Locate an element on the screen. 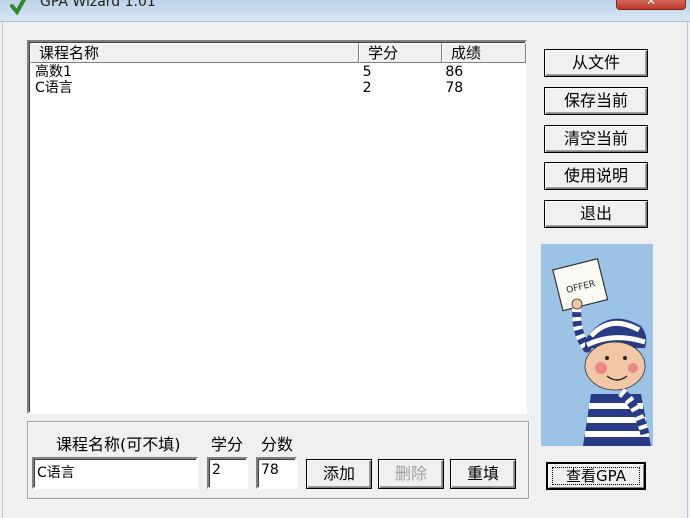 This screenshot has width=690, height=518. credit-field: 2 is located at coordinates (227, 473).